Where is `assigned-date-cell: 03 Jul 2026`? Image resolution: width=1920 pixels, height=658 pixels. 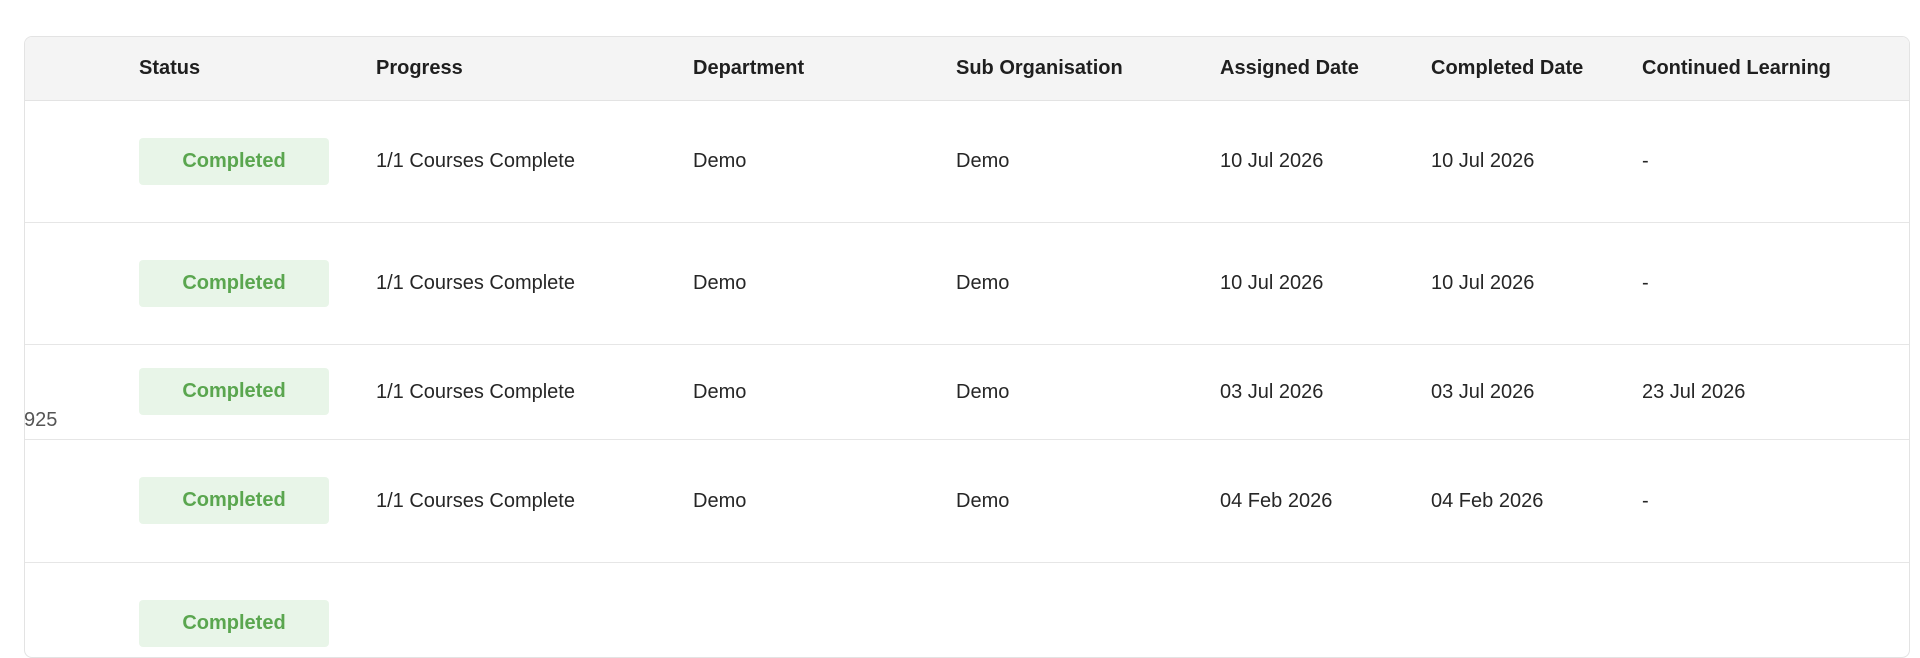
assigned-date-cell: 03 Jul 2026 is located at coordinates (1272, 391).